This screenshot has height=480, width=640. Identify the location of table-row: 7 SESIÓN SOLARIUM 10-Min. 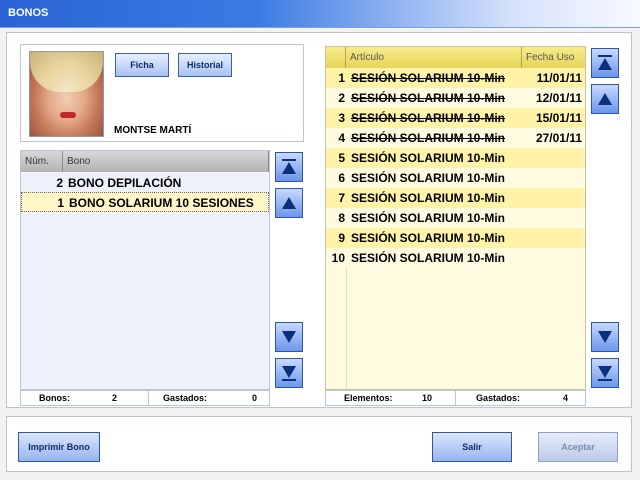
(455, 198).